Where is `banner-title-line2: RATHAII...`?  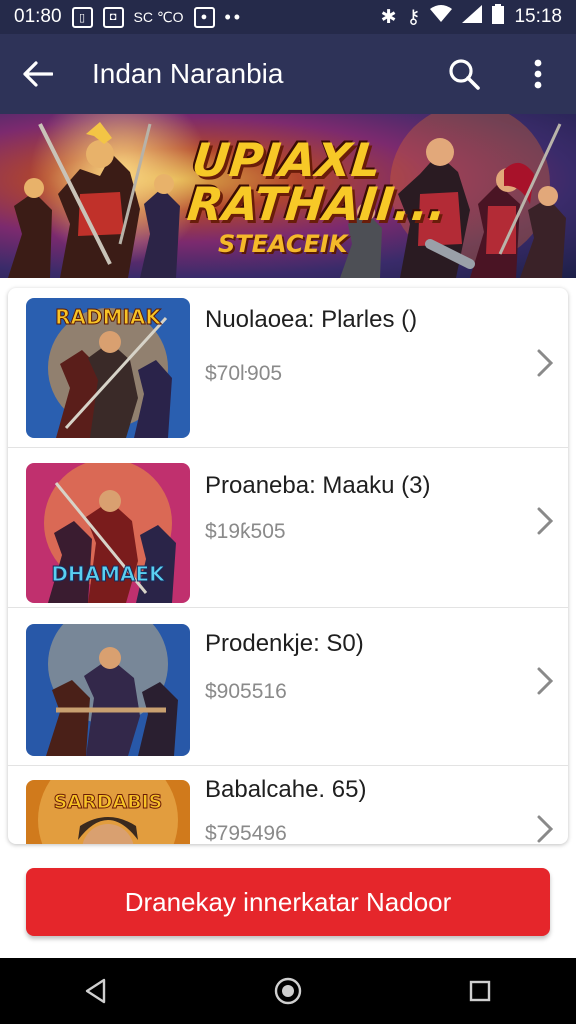 banner-title-line2: RATHAII... is located at coordinates (317, 204).